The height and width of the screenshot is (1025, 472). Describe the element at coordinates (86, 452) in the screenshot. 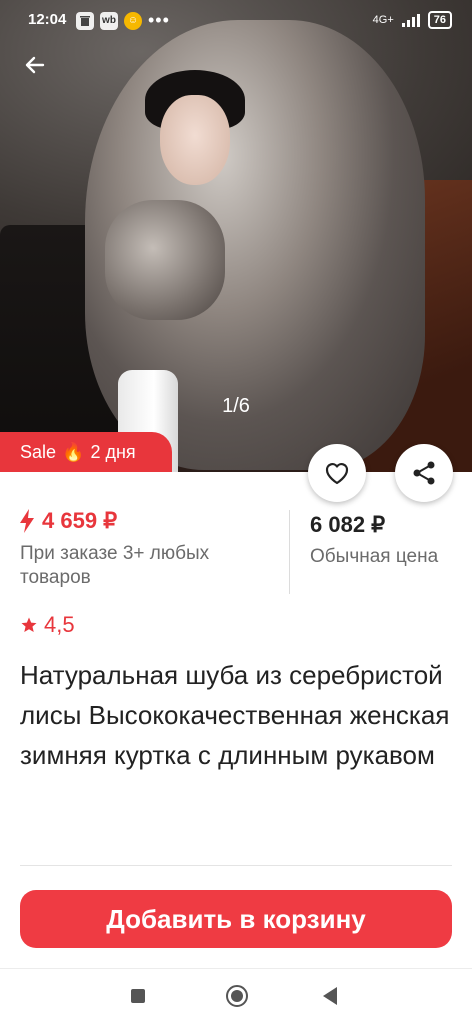

I see `sale-badge: Sale 🔥 2 дня` at that location.